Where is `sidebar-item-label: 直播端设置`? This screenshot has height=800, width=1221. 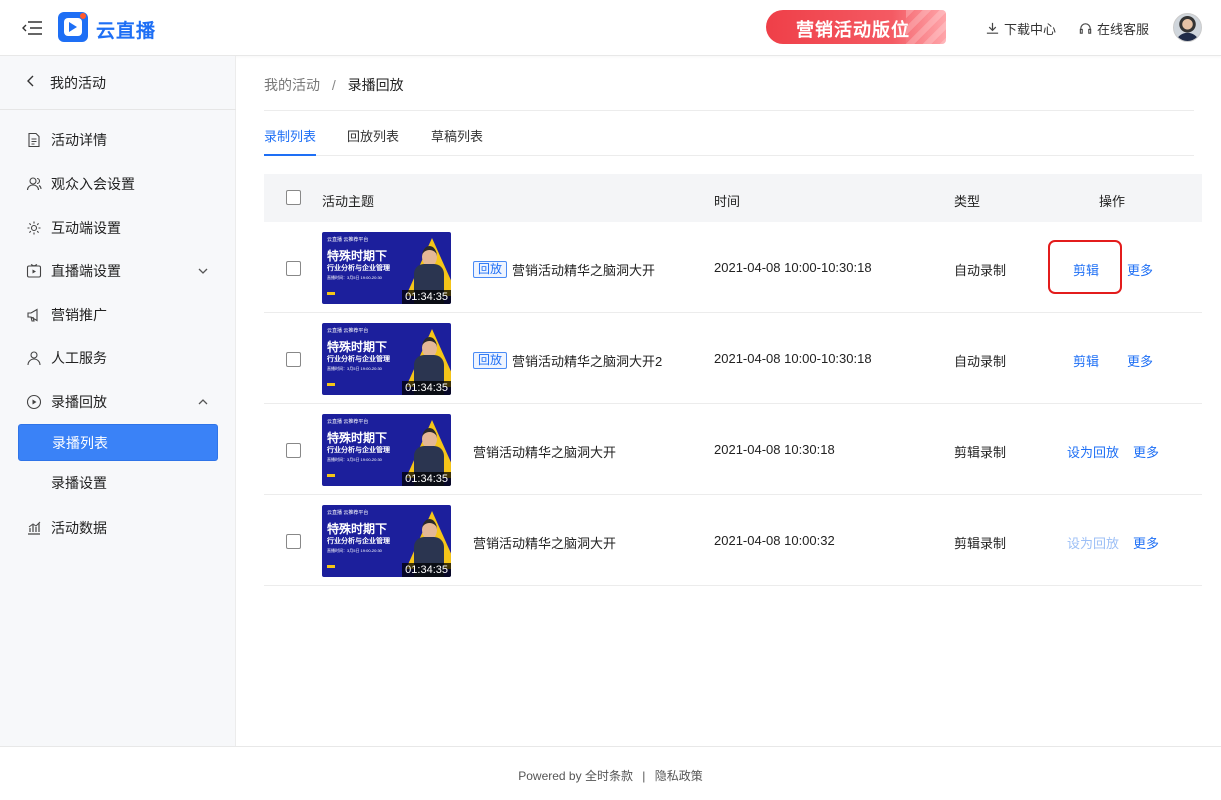 sidebar-item-label: 直播端设置 is located at coordinates (86, 271).